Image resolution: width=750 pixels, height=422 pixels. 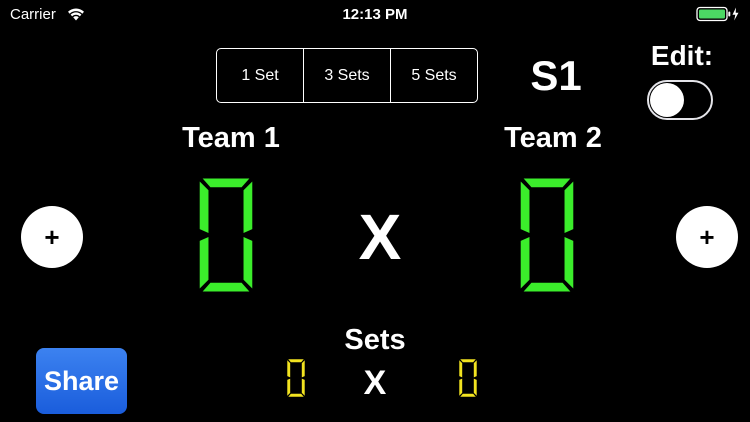 I want to click on current-set-indicator: S1, so click(x=556, y=75).